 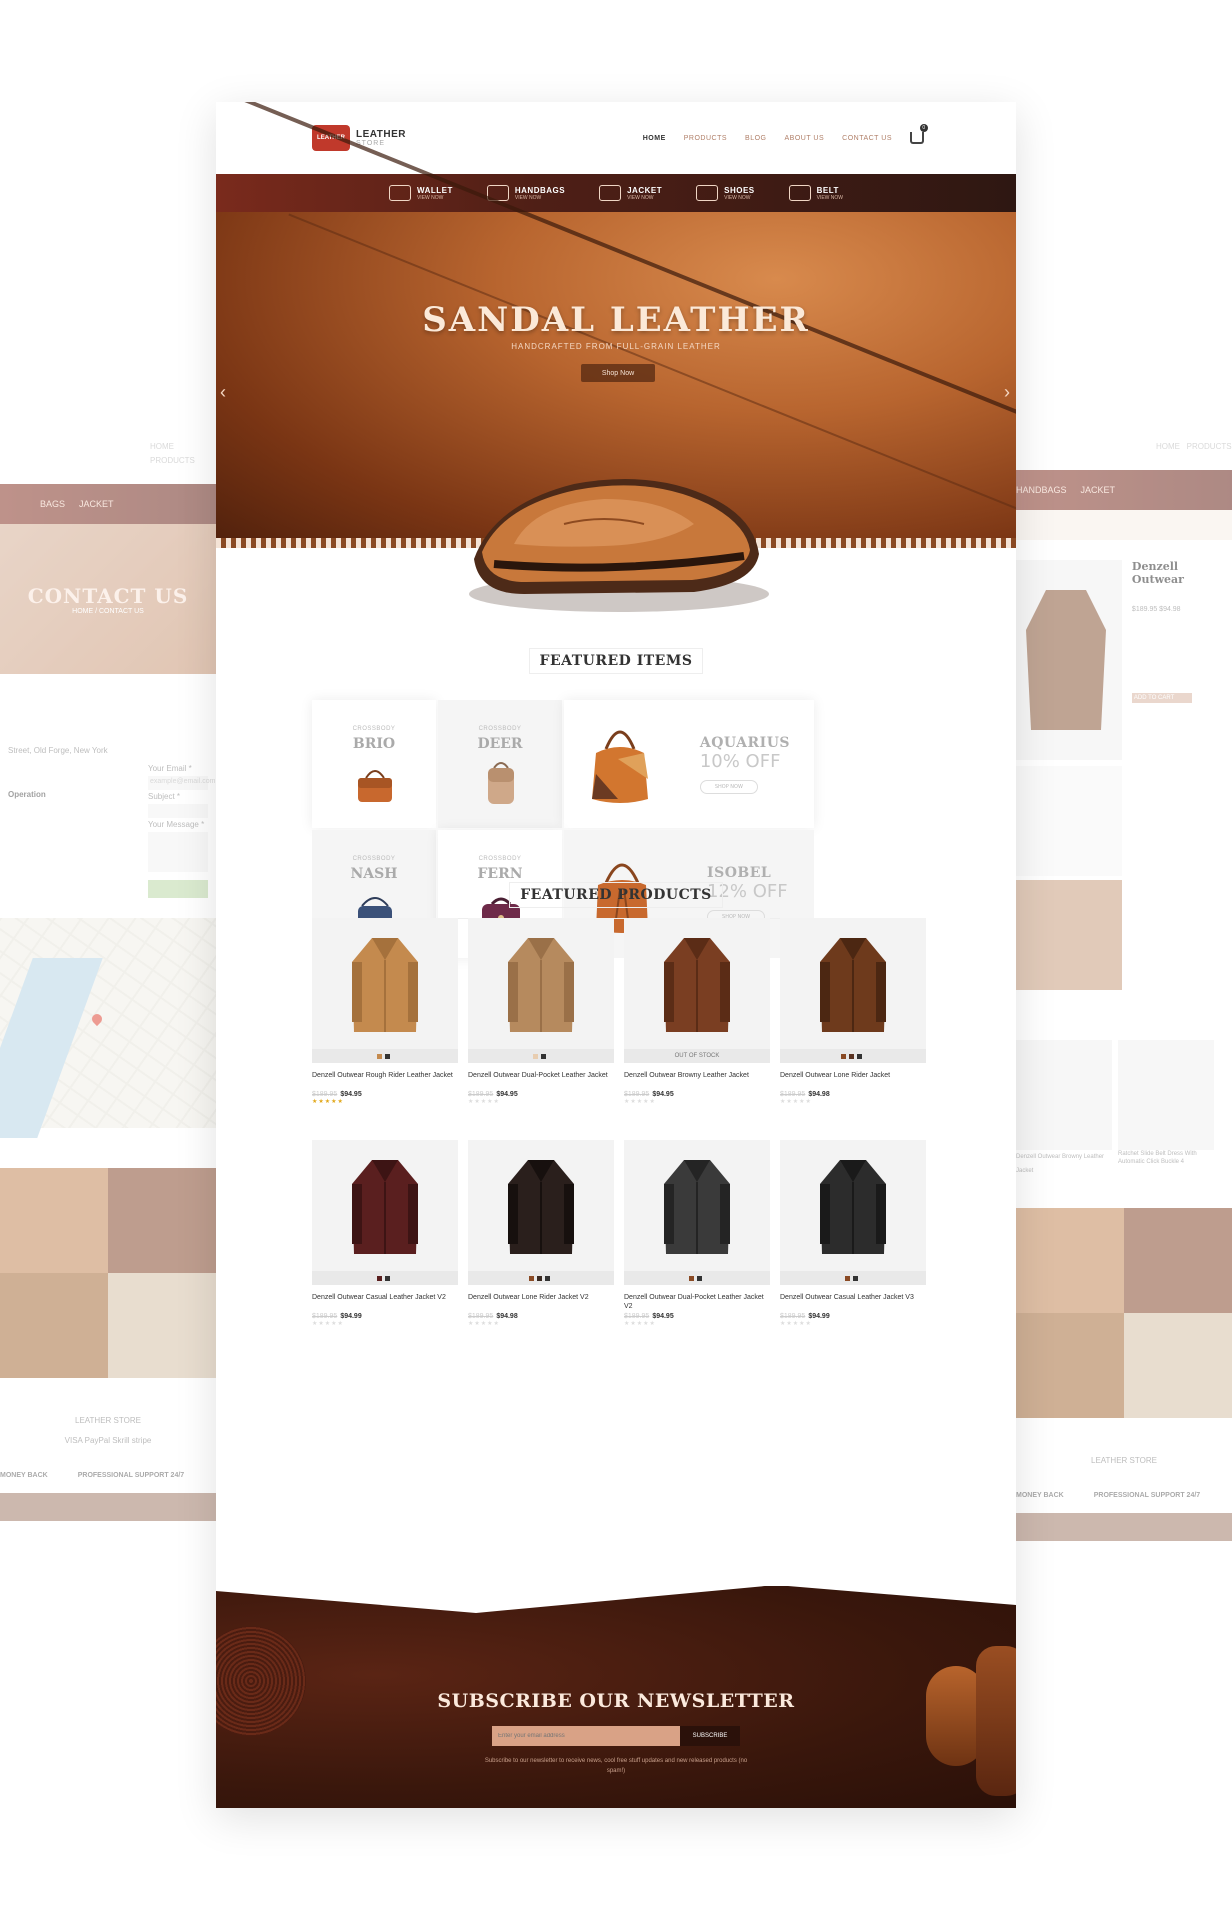 I want to click on featured-item-brio: CROSSBODY BRIO, so click(x=374, y=764).